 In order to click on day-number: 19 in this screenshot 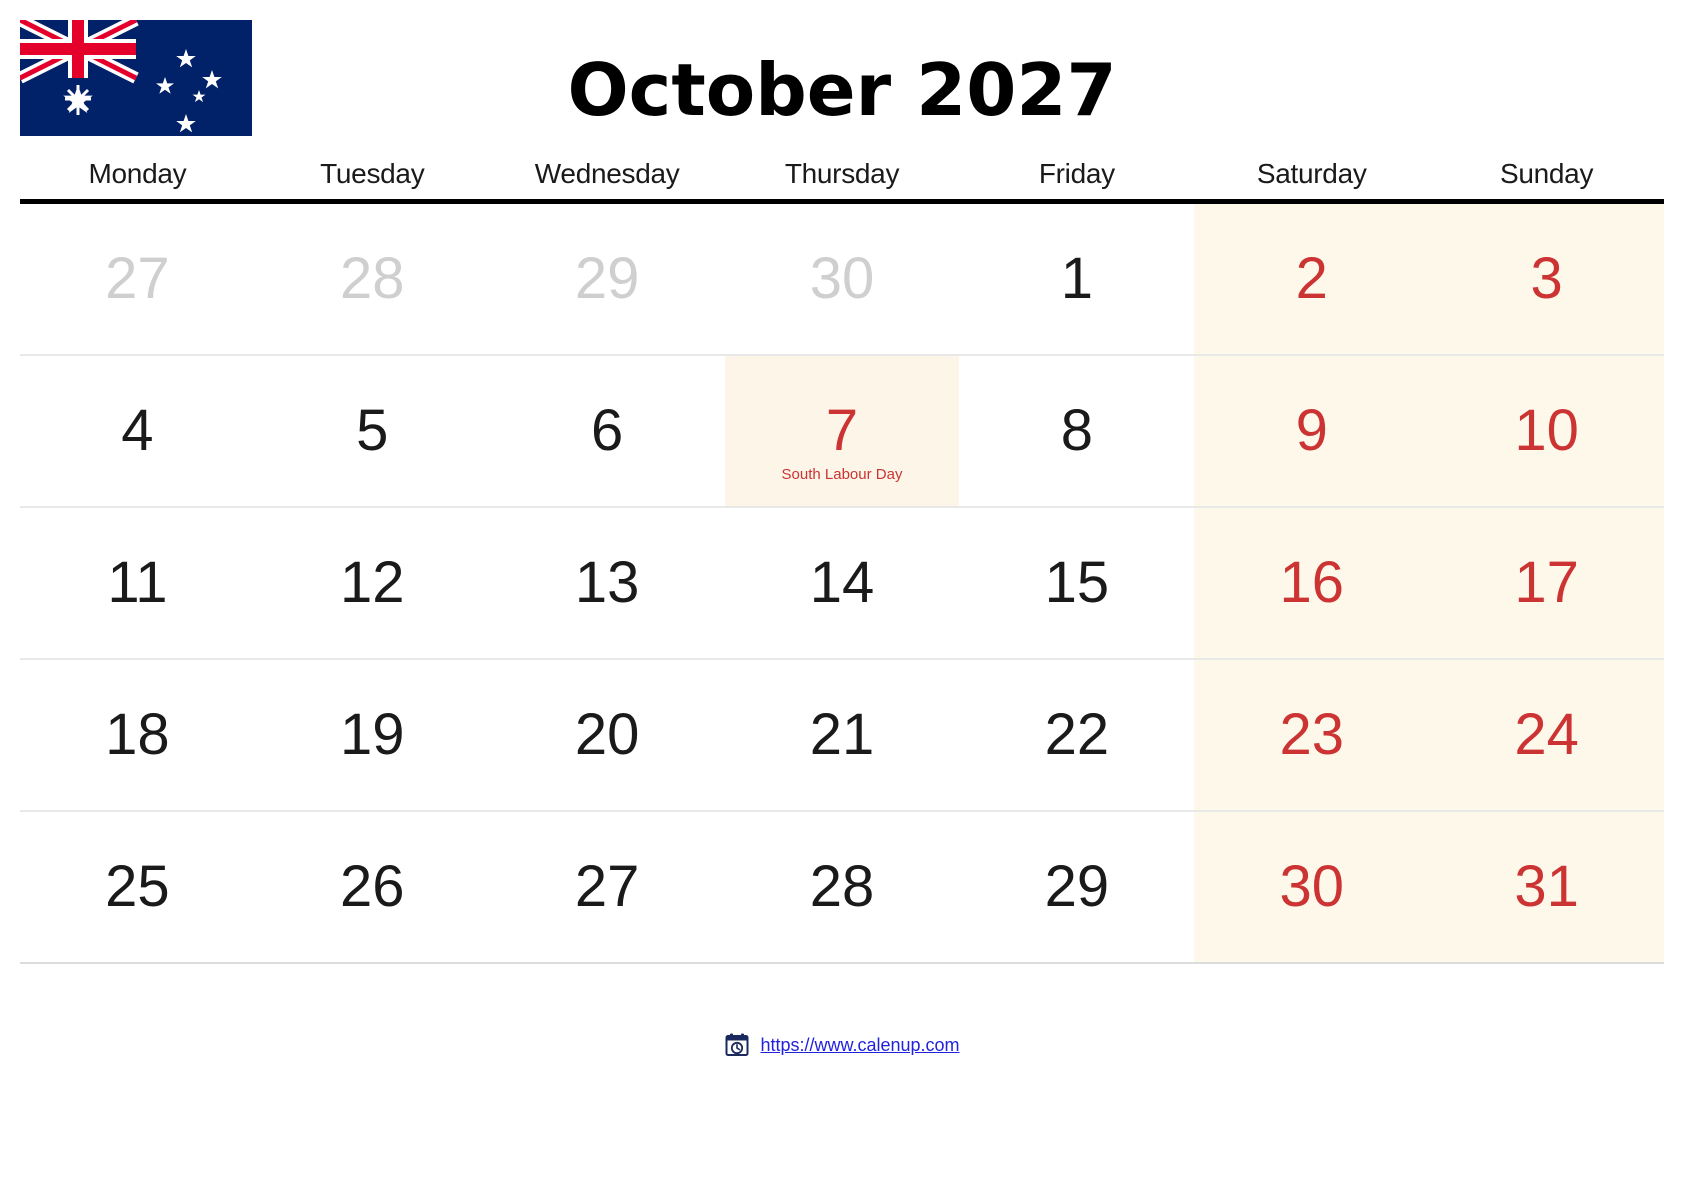, I will do `click(372, 734)`.